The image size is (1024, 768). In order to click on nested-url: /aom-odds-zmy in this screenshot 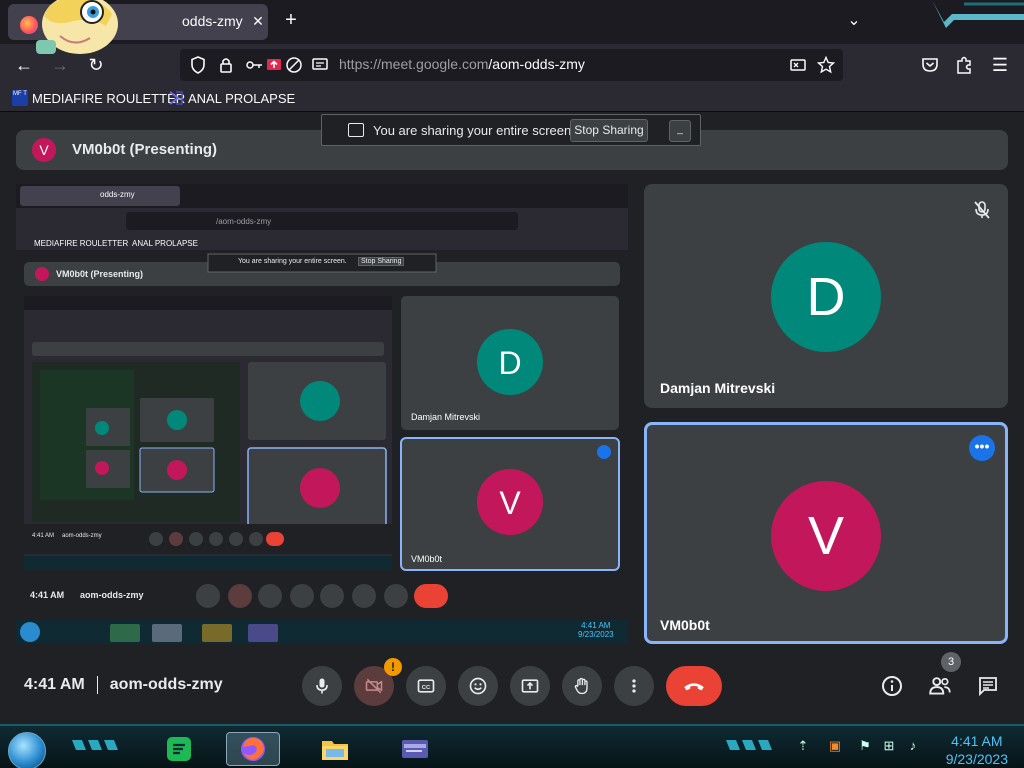, I will do `click(244, 221)`.